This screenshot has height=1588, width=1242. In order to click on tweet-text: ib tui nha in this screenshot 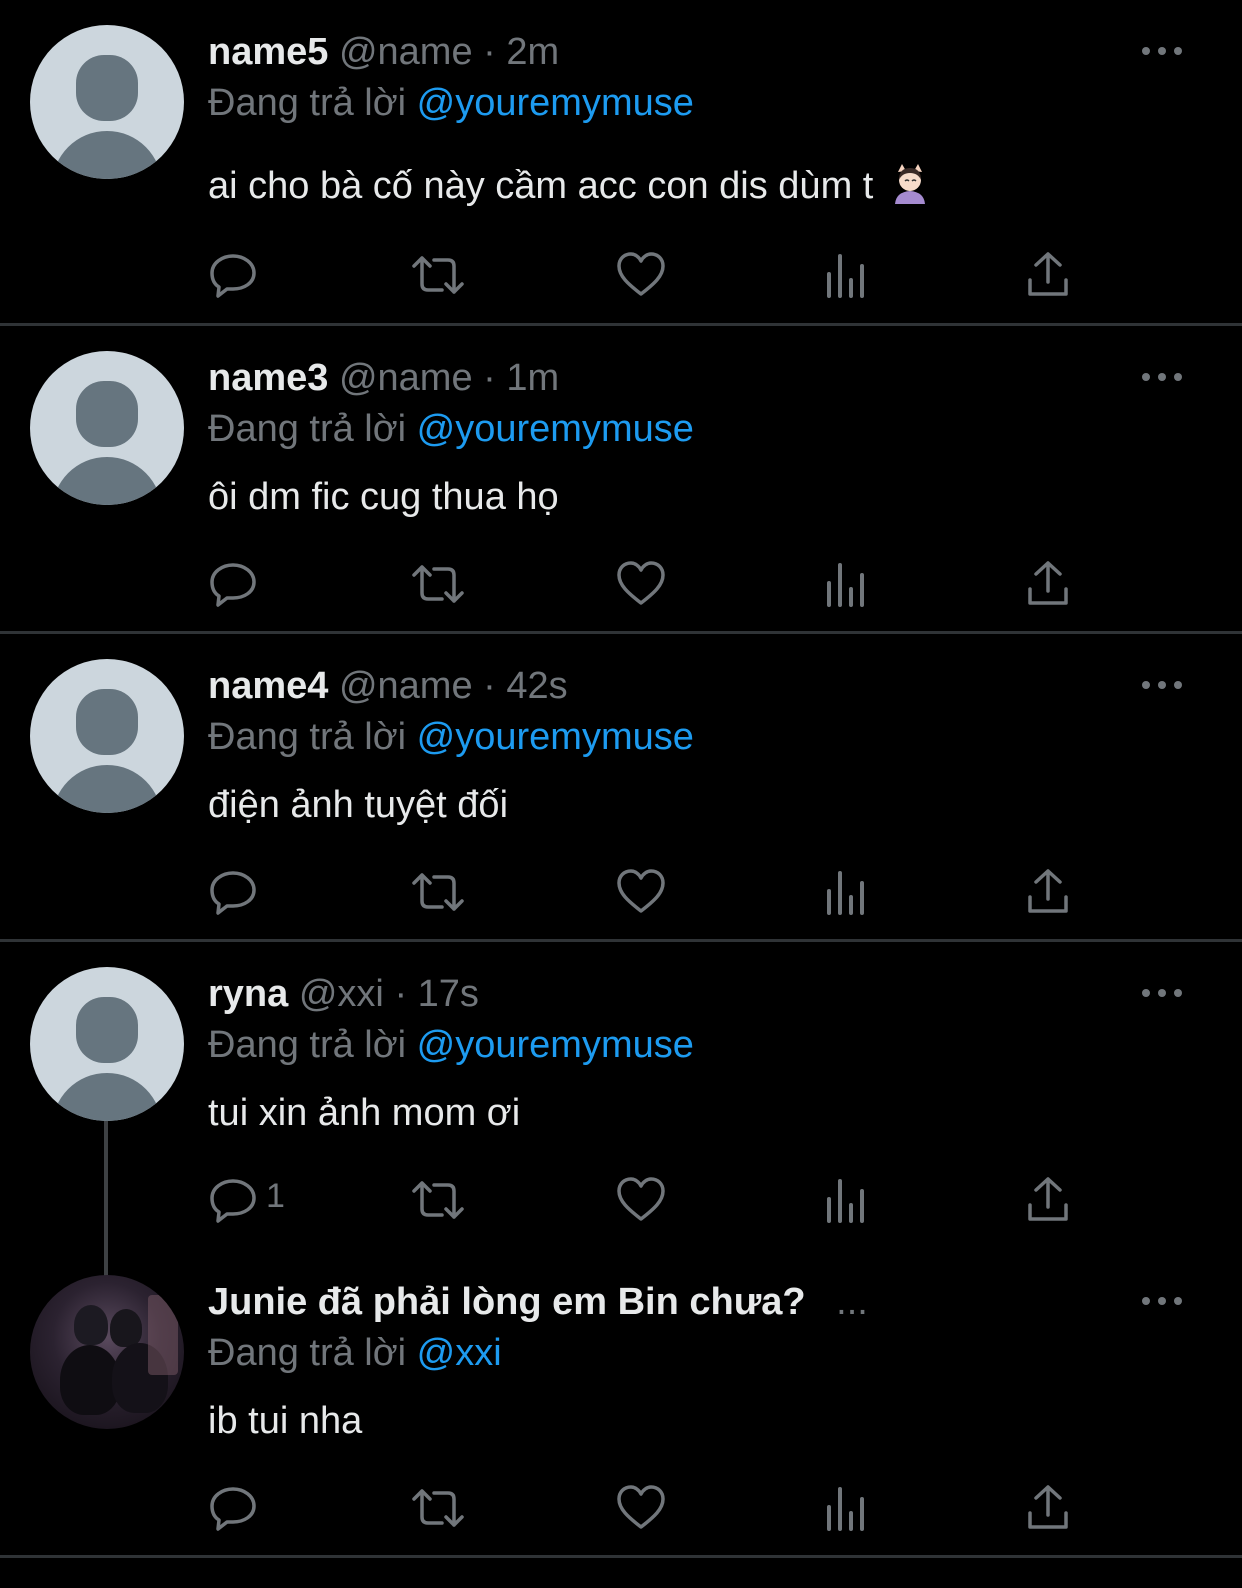, I will do `click(285, 1421)`.